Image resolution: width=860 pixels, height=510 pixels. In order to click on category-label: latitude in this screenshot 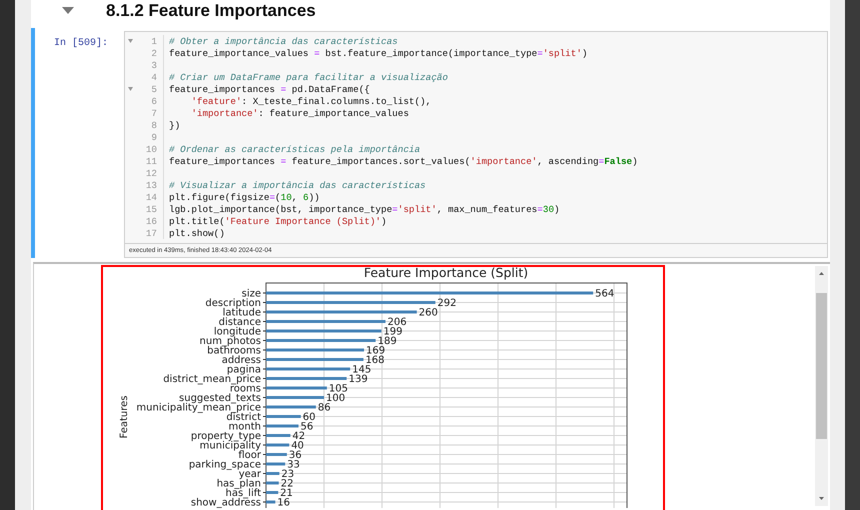, I will do `click(241, 313)`.